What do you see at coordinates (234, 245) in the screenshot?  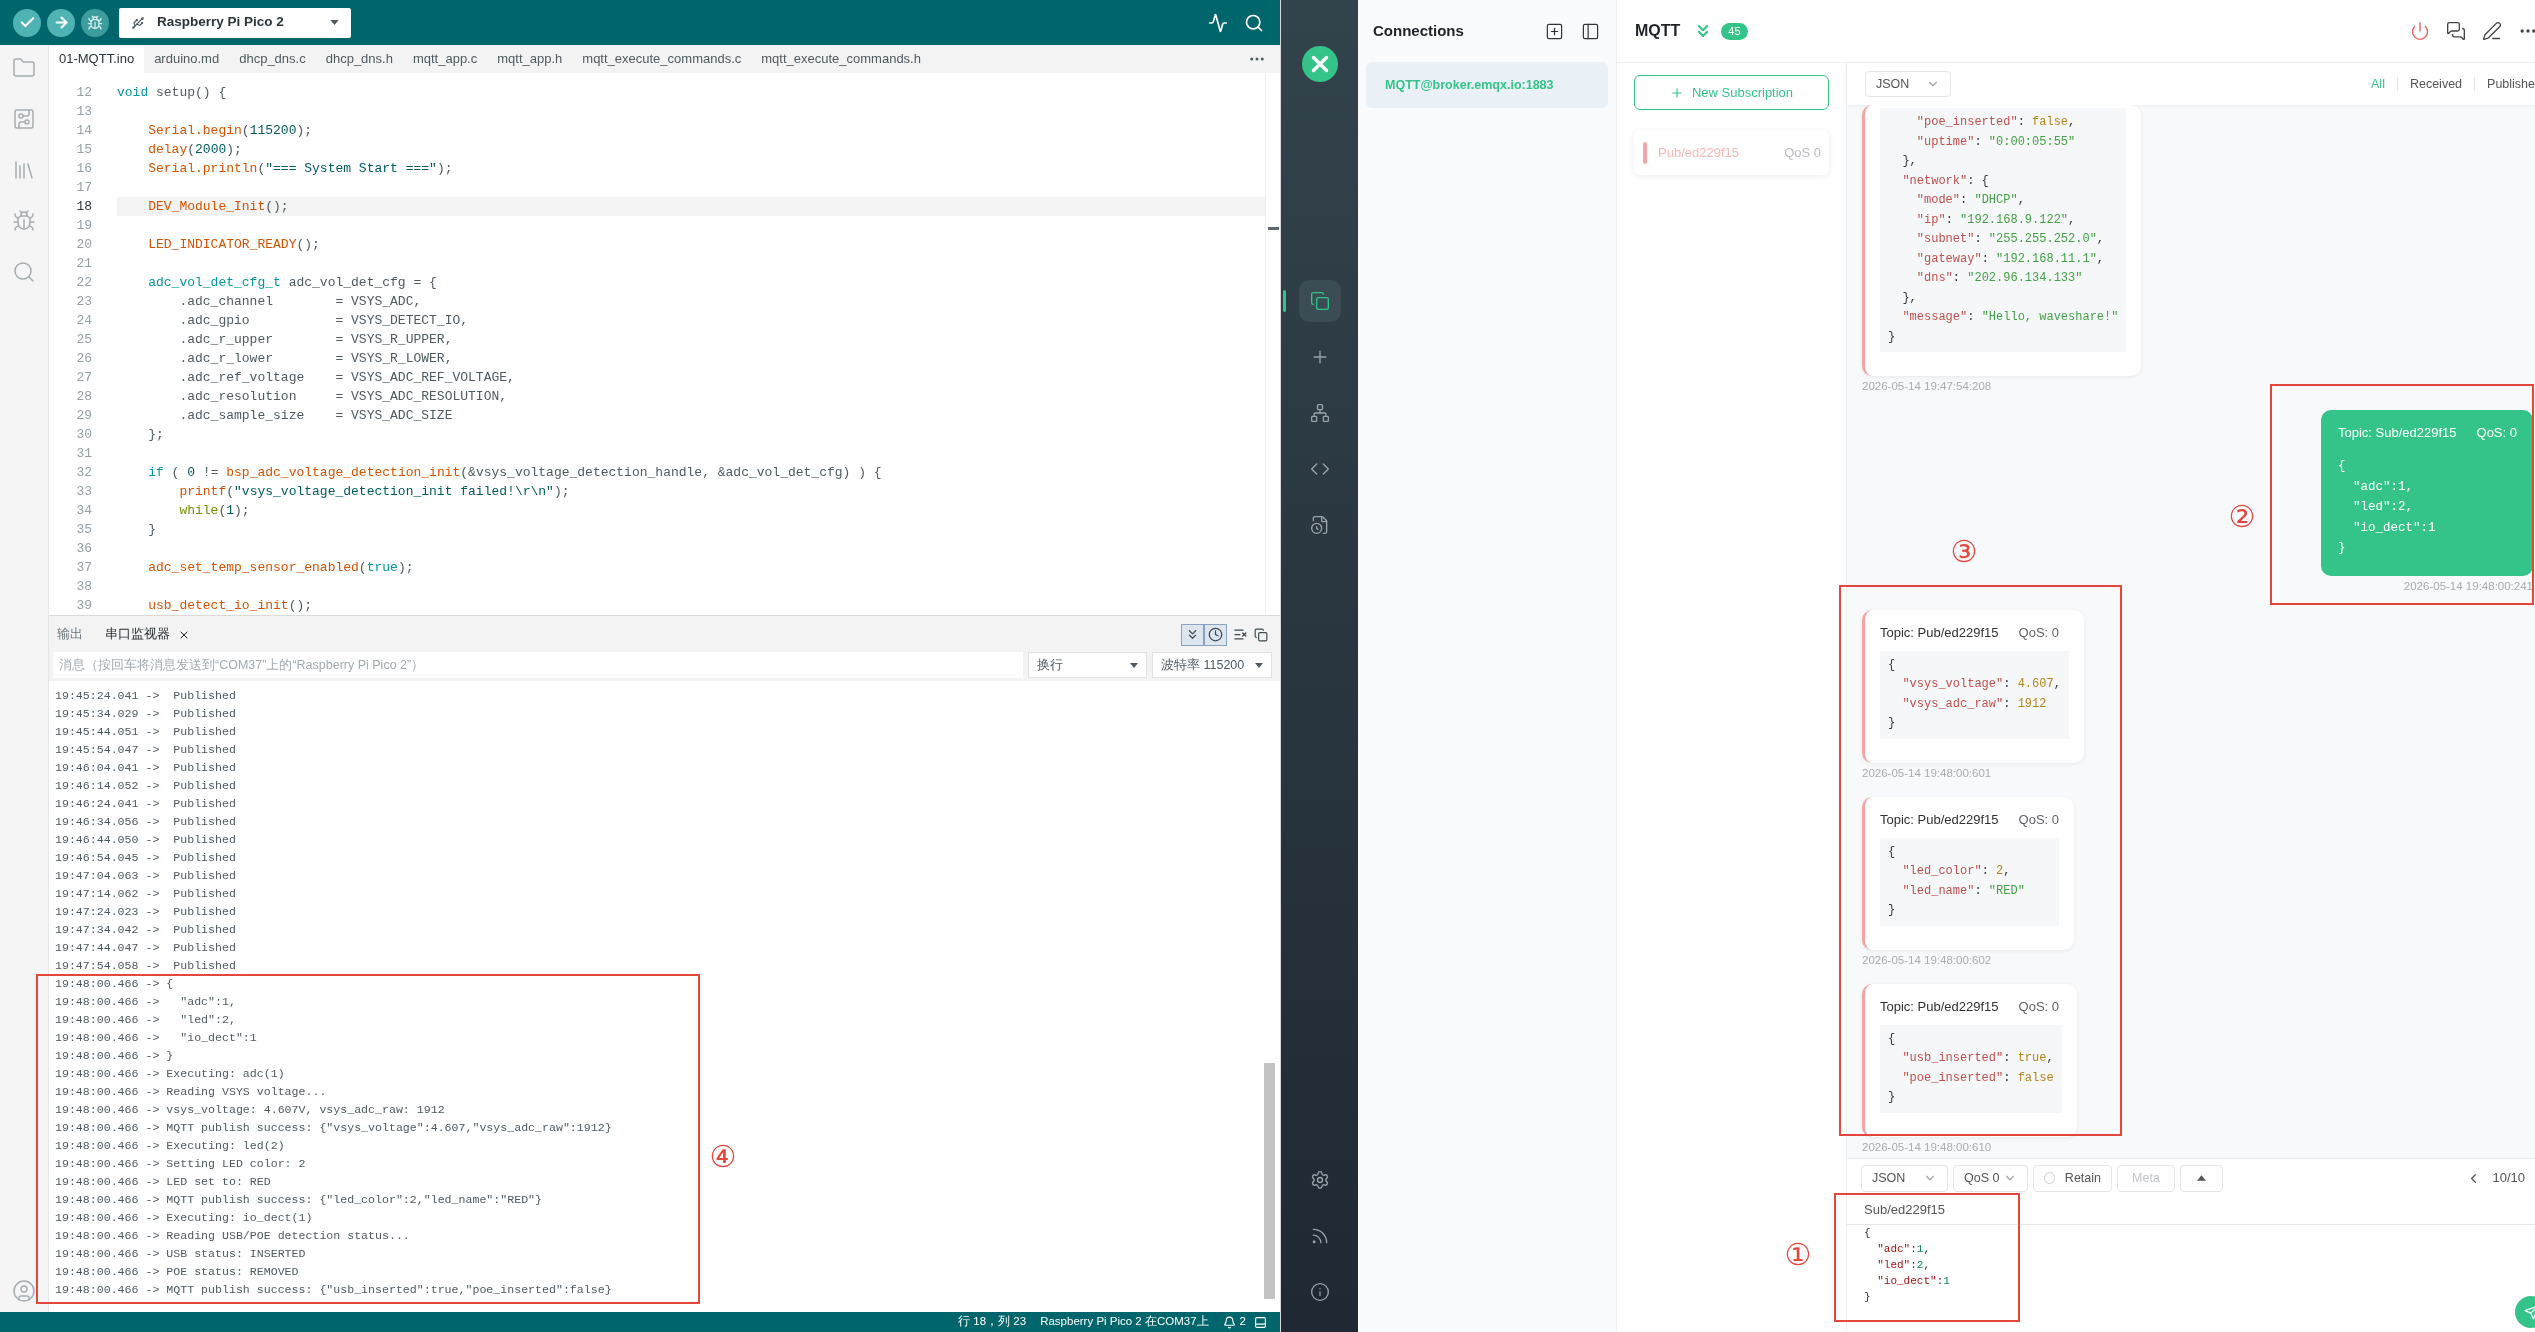 I see `code-line: LED_INDICATOR_READY();` at bounding box center [234, 245].